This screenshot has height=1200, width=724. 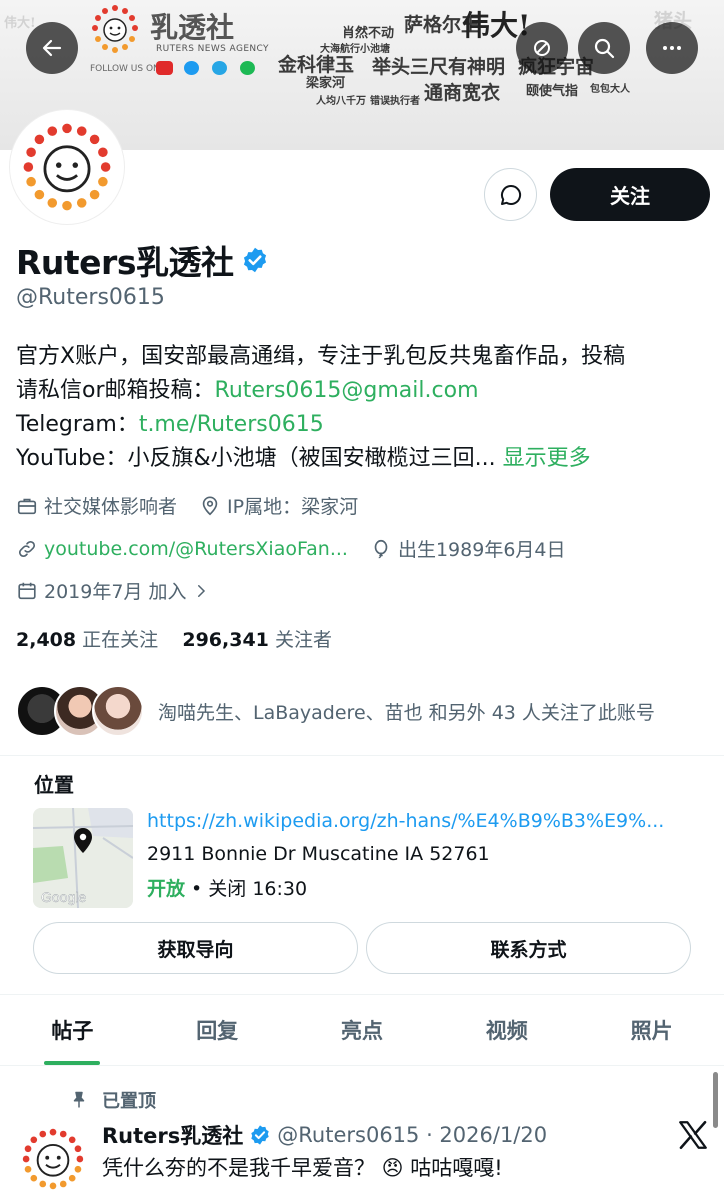 I want to click on search-button, so click(x=604, y=48).